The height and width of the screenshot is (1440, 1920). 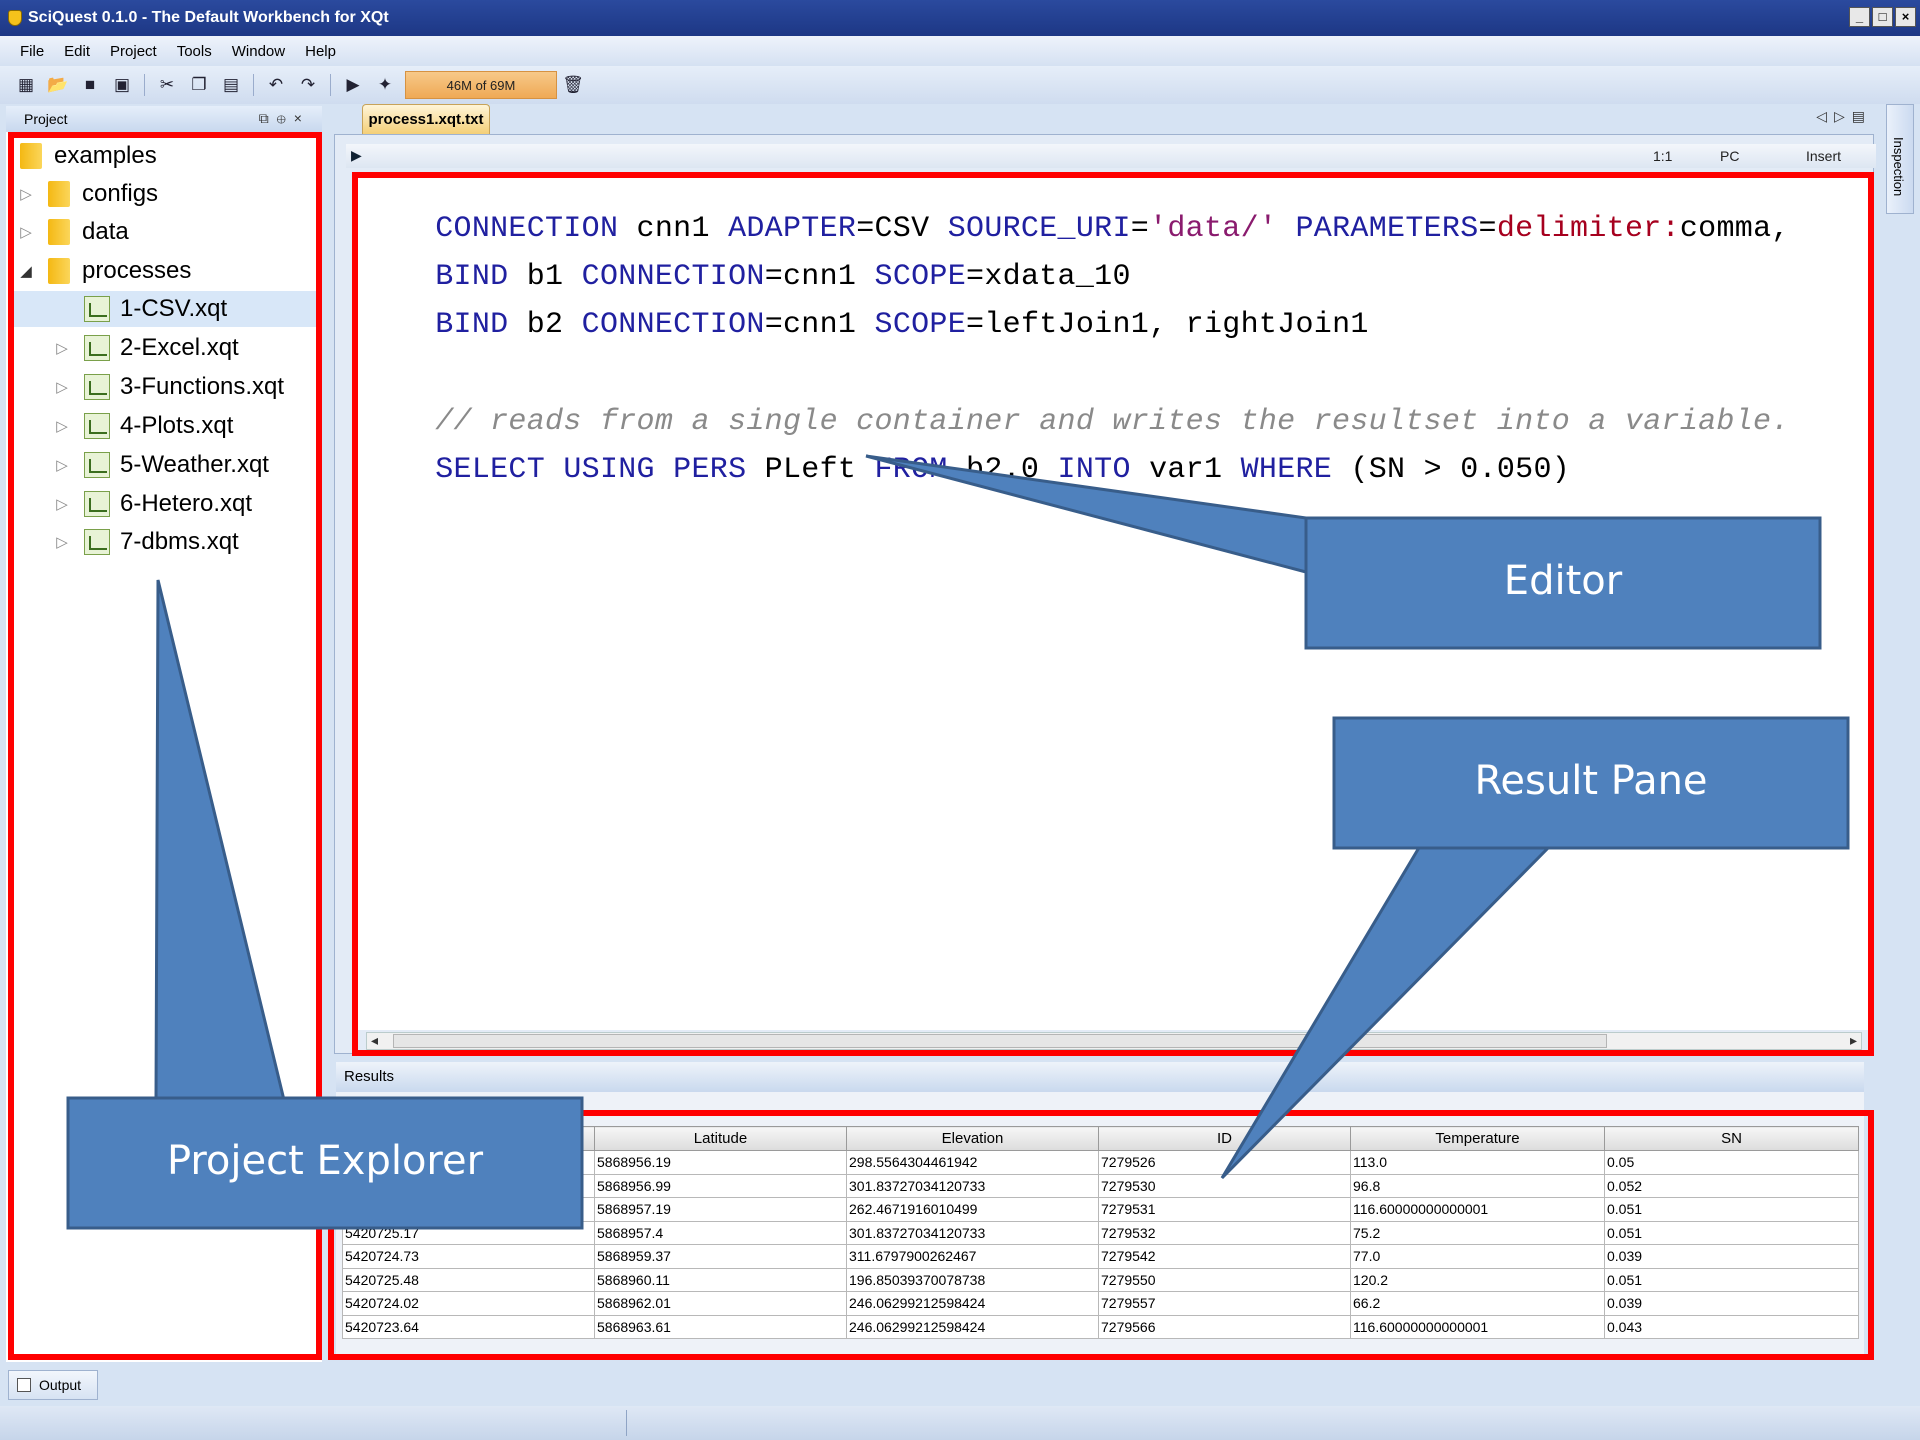 What do you see at coordinates (1591, 781) in the screenshot?
I see `result-pane-callout-label: Result Pane` at bounding box center [1591, 781].